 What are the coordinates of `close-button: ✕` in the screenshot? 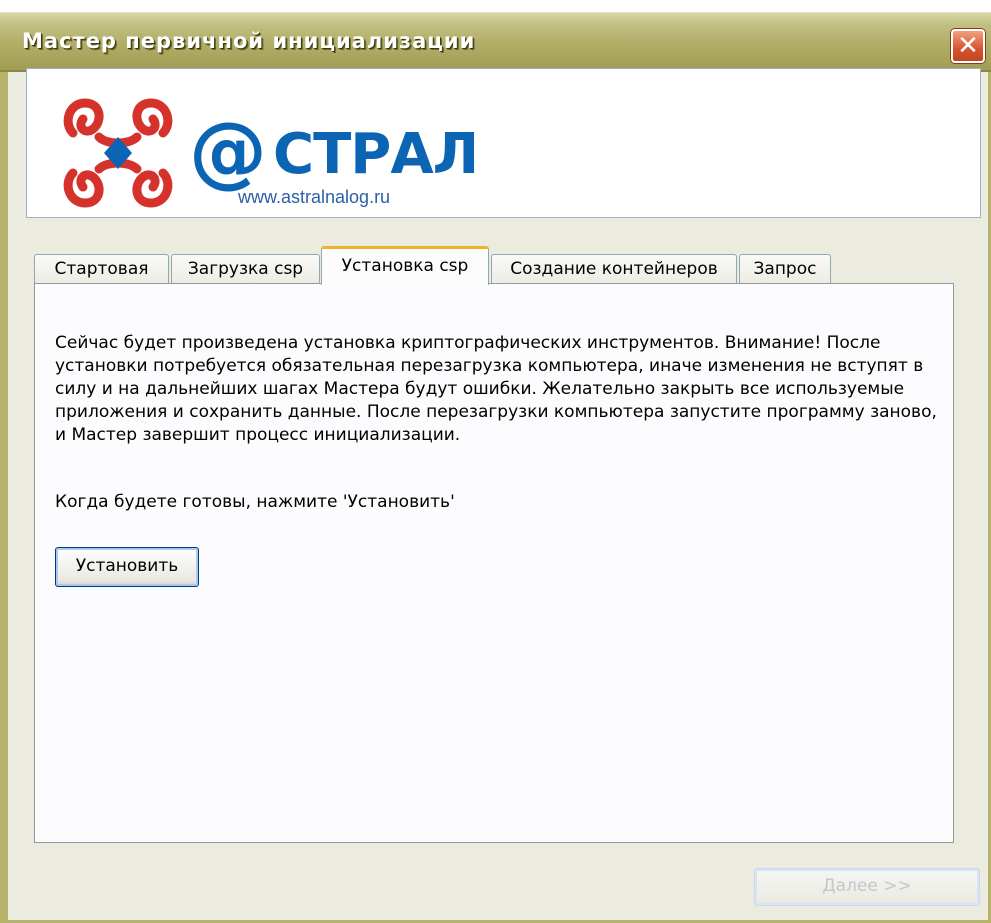 It's located at (968, 46).